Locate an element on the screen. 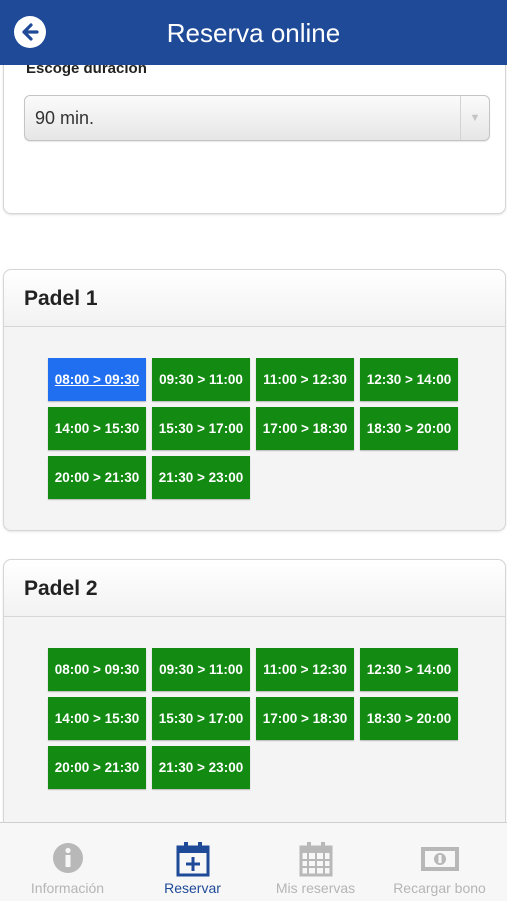 This screenshot has width=507, height=901. calendar-grid-icon is located at coordinates (315, 859).